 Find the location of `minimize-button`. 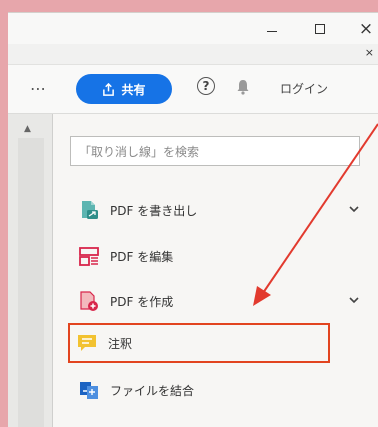

minimize-button is located at coordinates (272, 29).